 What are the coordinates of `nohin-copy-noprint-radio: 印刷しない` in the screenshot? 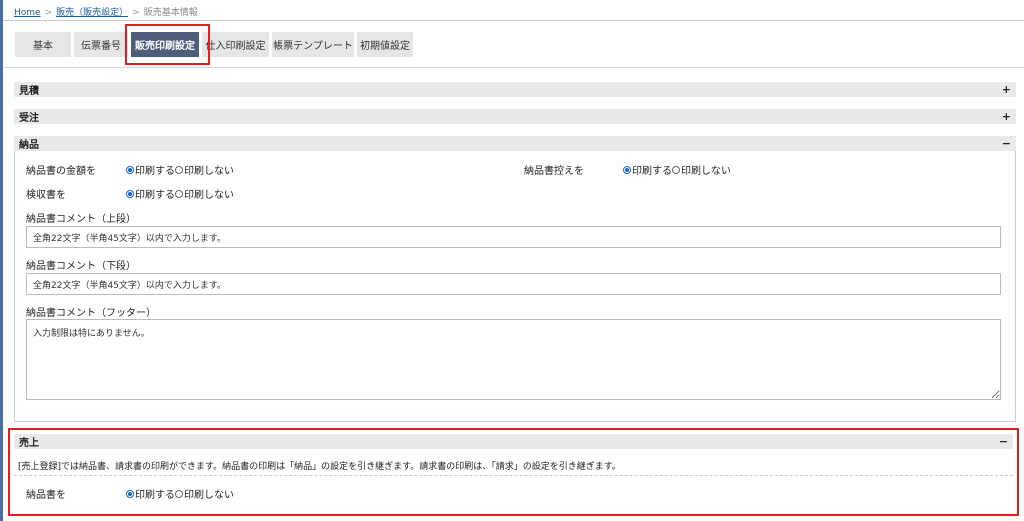 It's located at (701, 169).